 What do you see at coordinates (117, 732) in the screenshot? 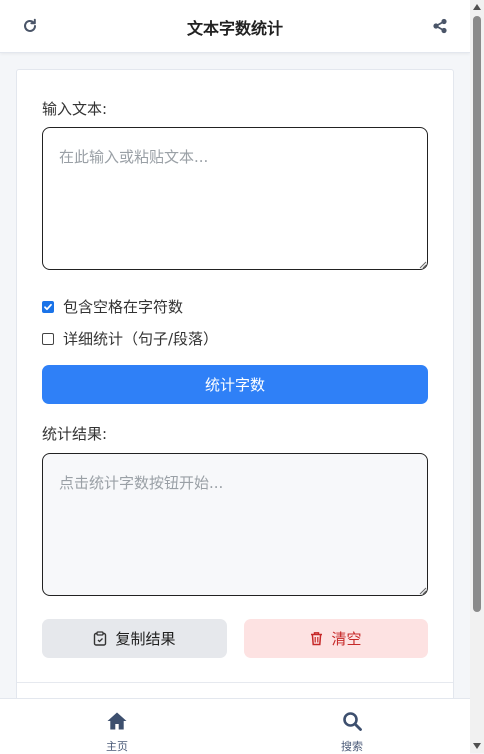
I see `nav-home: 主页` at bounding box center [117, 732].